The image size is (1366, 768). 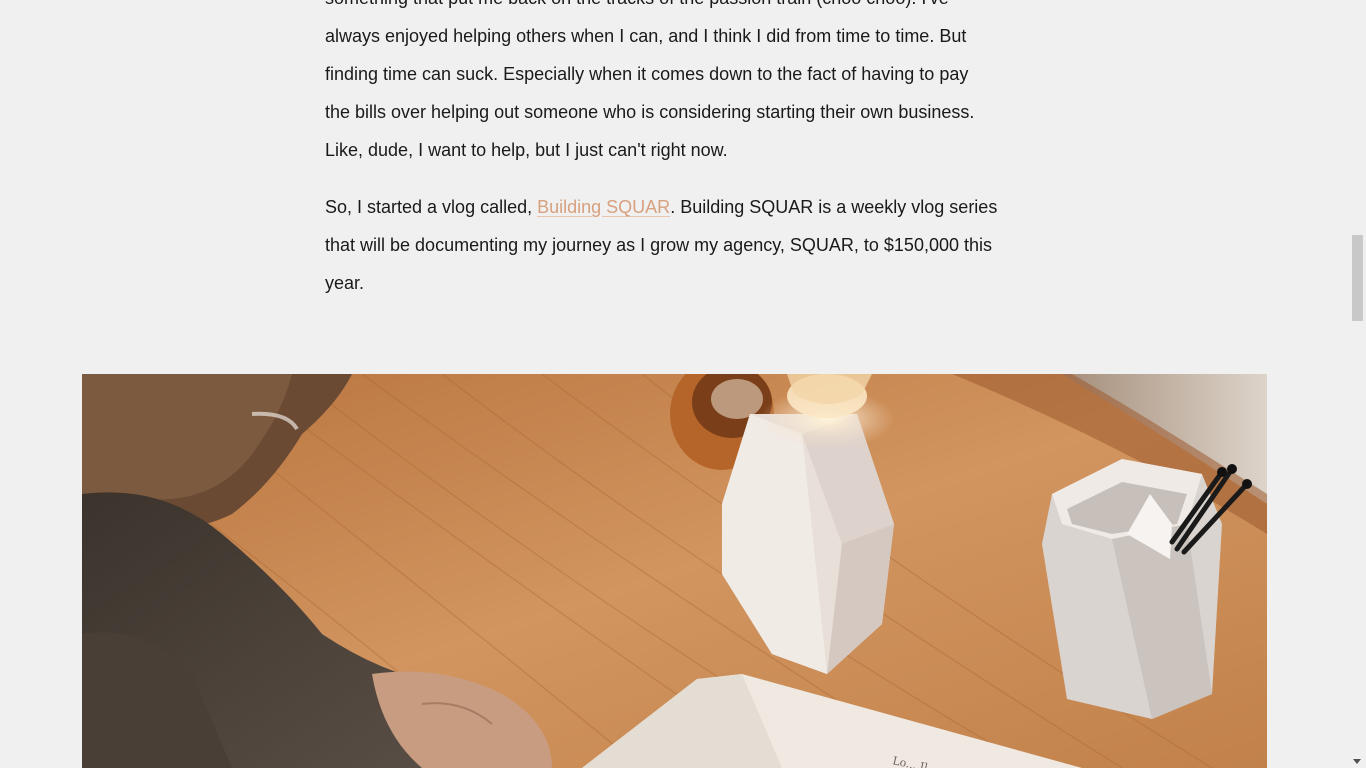 What do you see at coordinates (1357, 278) in the screenshot?
I see `scrollbar-thumb` at bounding box center [1357, 278].